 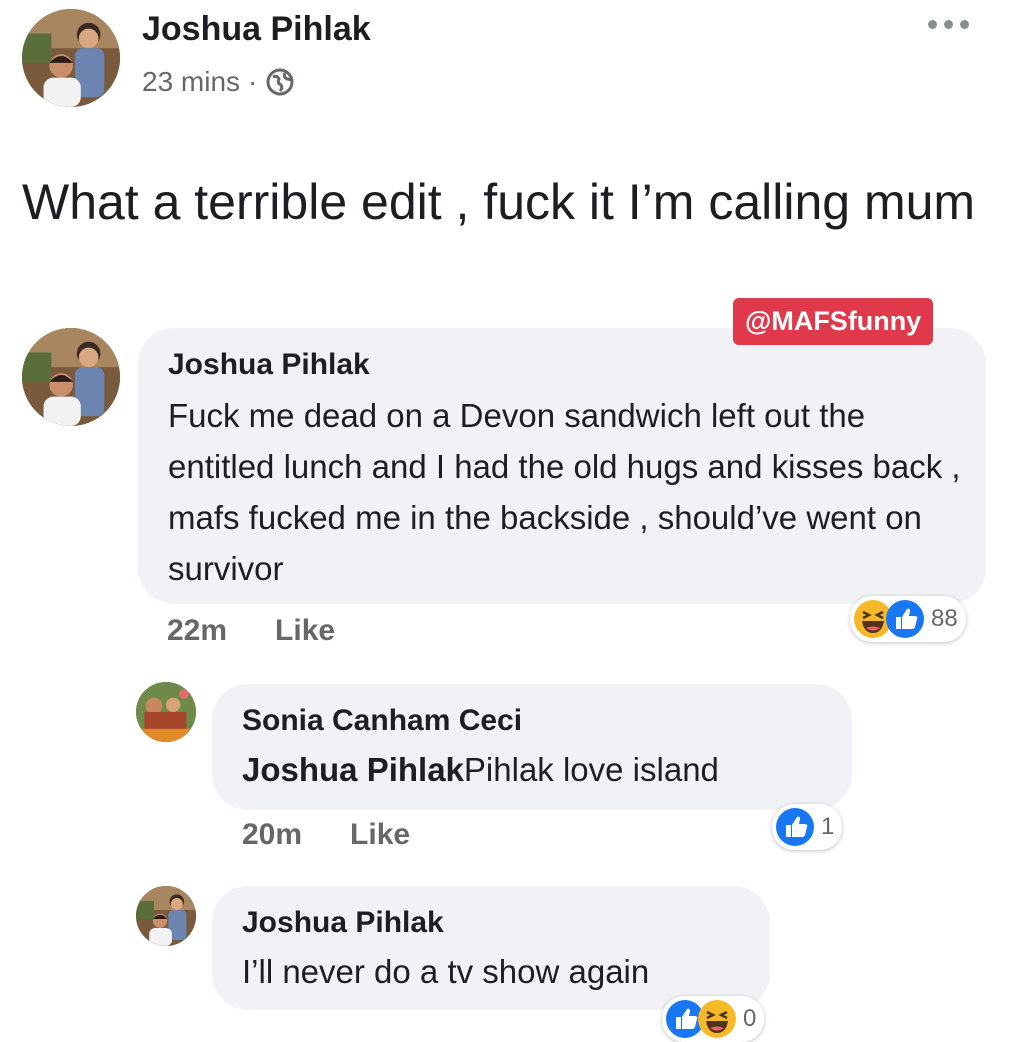 What do you see at coordinates (256, 29) in the screenshot?
I see `post-author-name: Joshua Pihlak` at bounding box center [256, 29].